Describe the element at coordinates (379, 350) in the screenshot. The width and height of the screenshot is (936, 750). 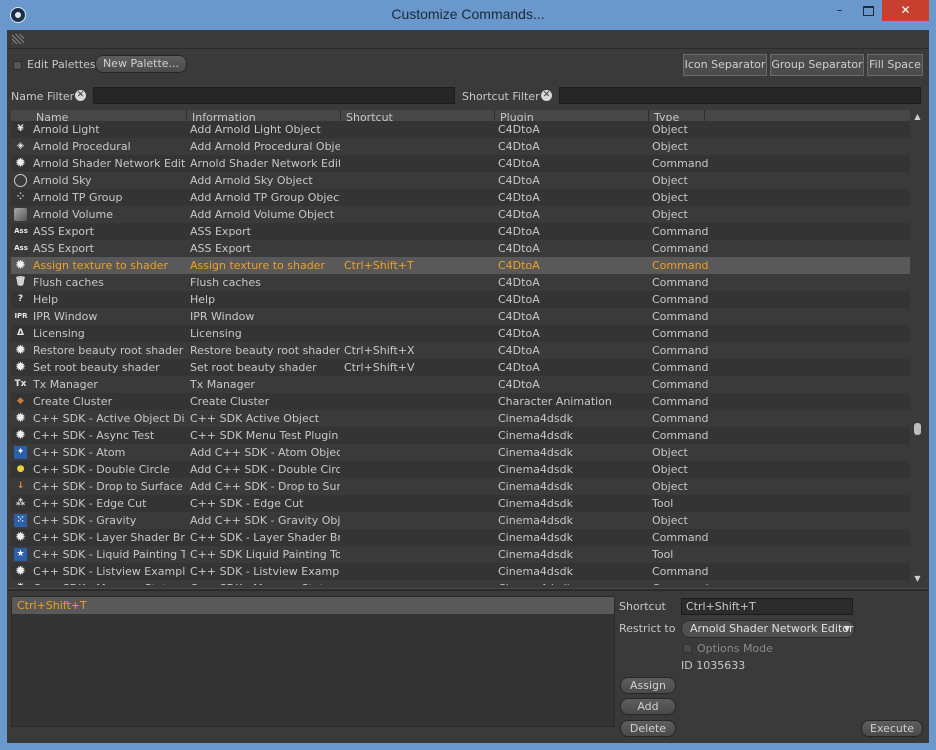
I see `cell-shortcut: Ctrl+Shift+X` at that location.